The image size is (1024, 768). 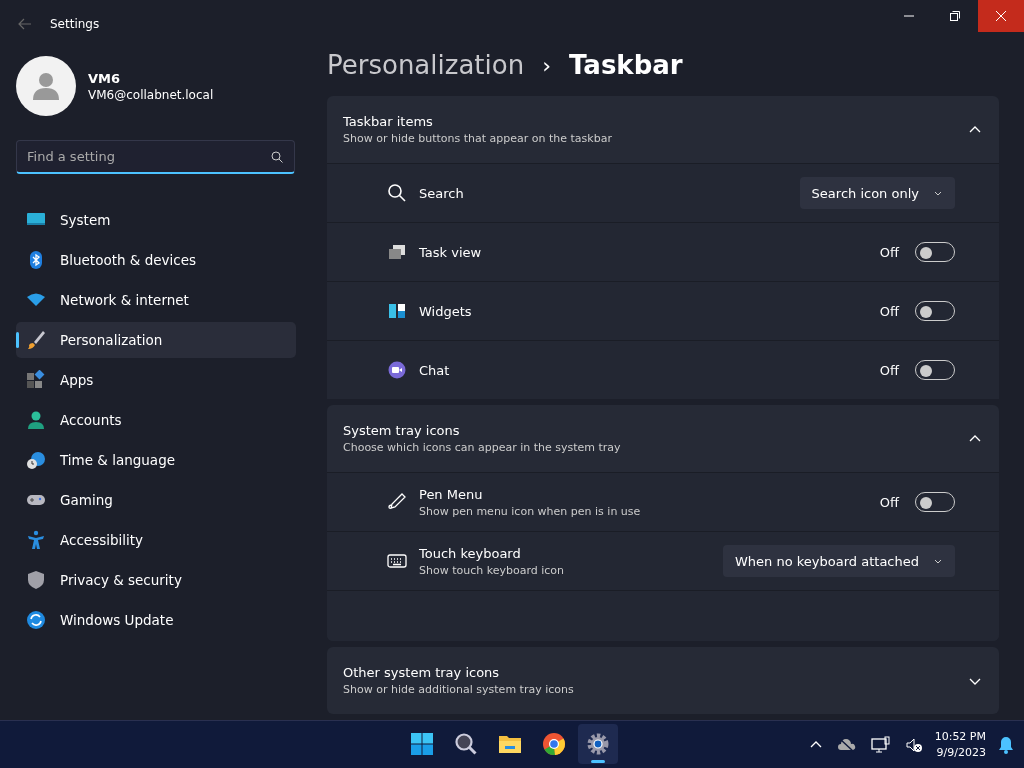 I want to click on clock: 10:52 PM 9/9/2023, so click(x=960, y=744).